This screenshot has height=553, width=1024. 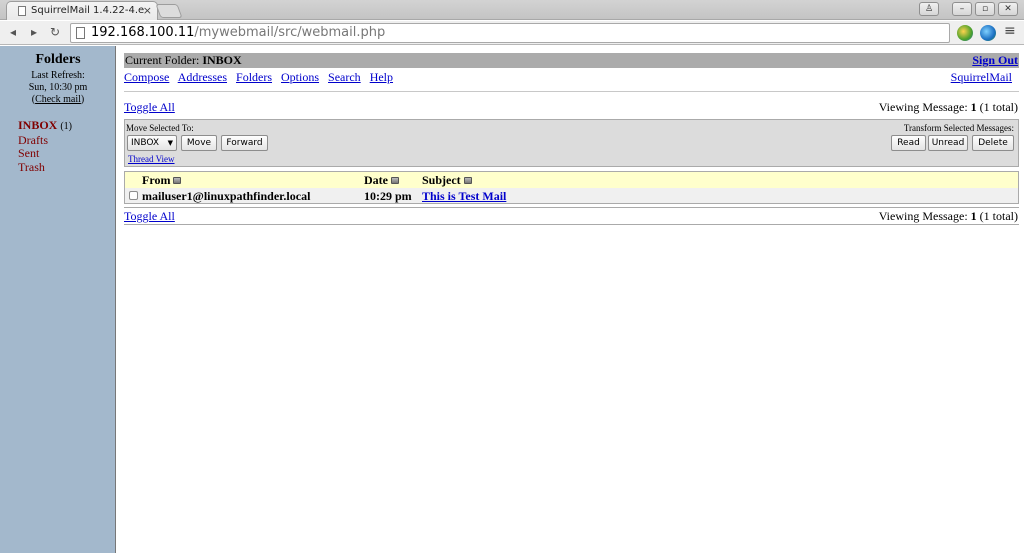 I want to click on new-tab-button, so click(x=169, y=11).